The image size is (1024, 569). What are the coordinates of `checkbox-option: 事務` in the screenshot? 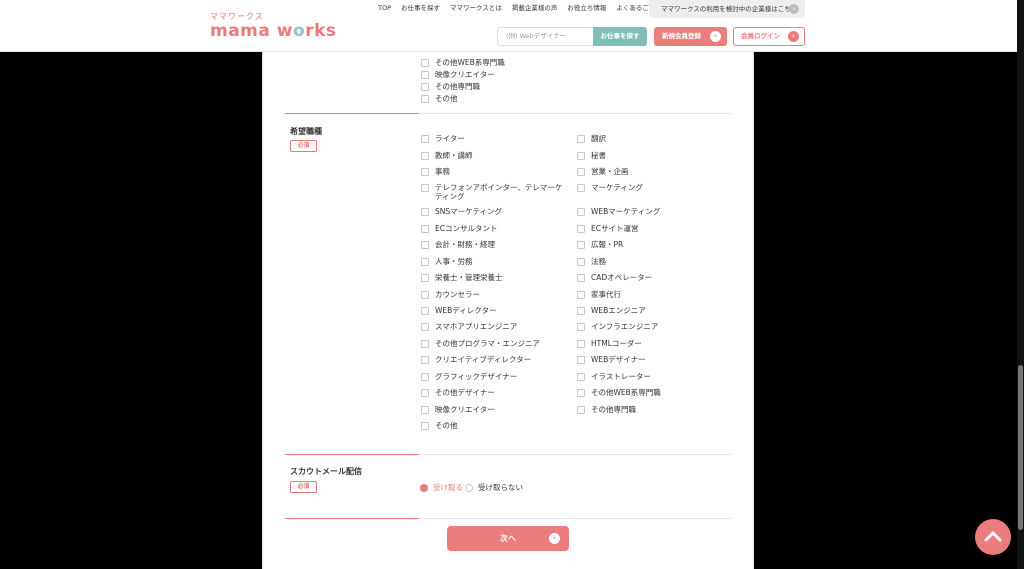 It's located at (493, 171).